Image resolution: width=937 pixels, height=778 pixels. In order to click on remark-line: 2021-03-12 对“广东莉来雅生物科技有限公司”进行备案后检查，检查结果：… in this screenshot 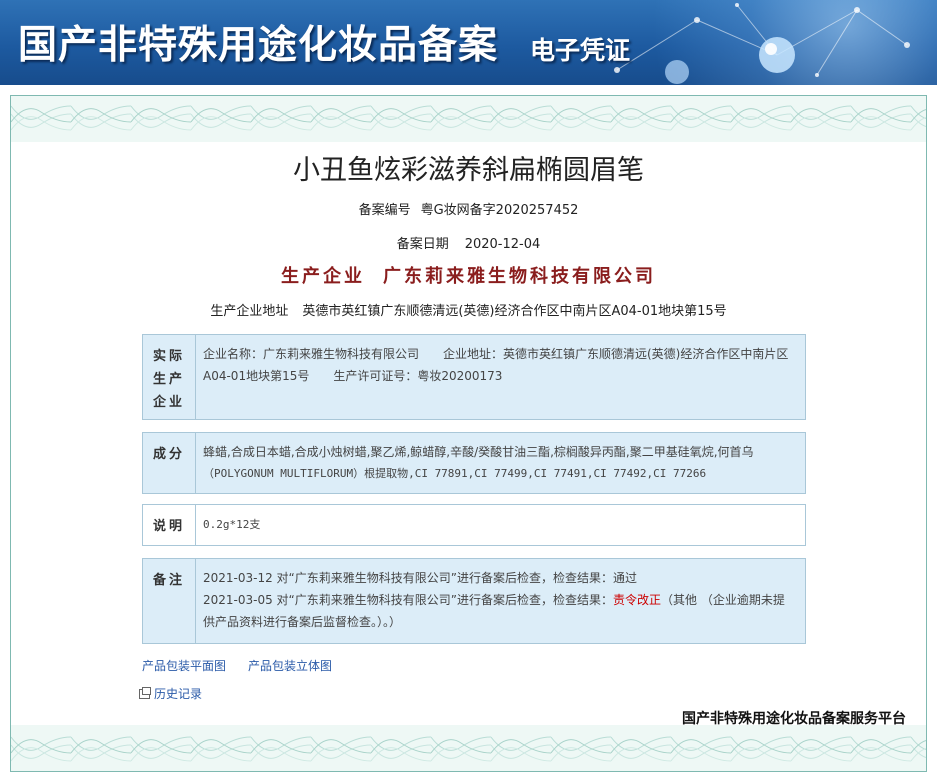, I will do `click(420, 578)`.